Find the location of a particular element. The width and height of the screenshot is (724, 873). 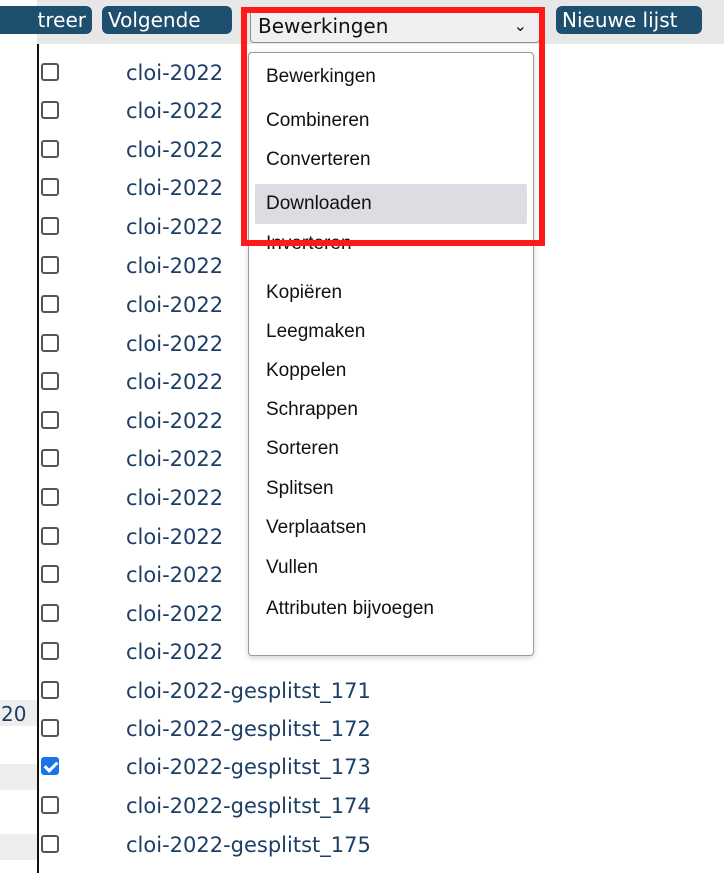

dropdown-option: Bewerkingen is located at coordinates (391, 77).